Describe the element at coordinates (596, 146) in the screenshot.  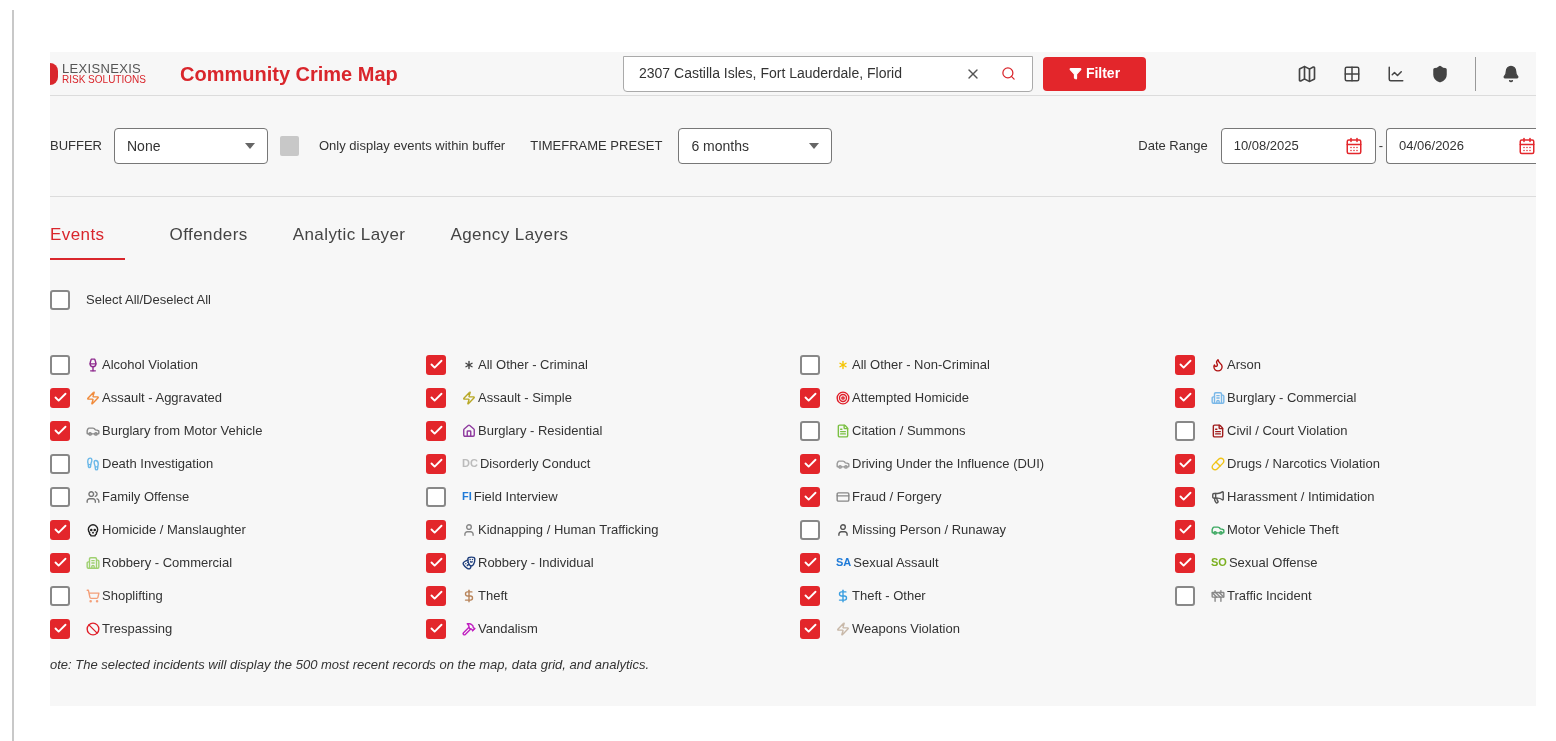
I see `timeframe-label: TIMEFRAME PRESET` at that location.